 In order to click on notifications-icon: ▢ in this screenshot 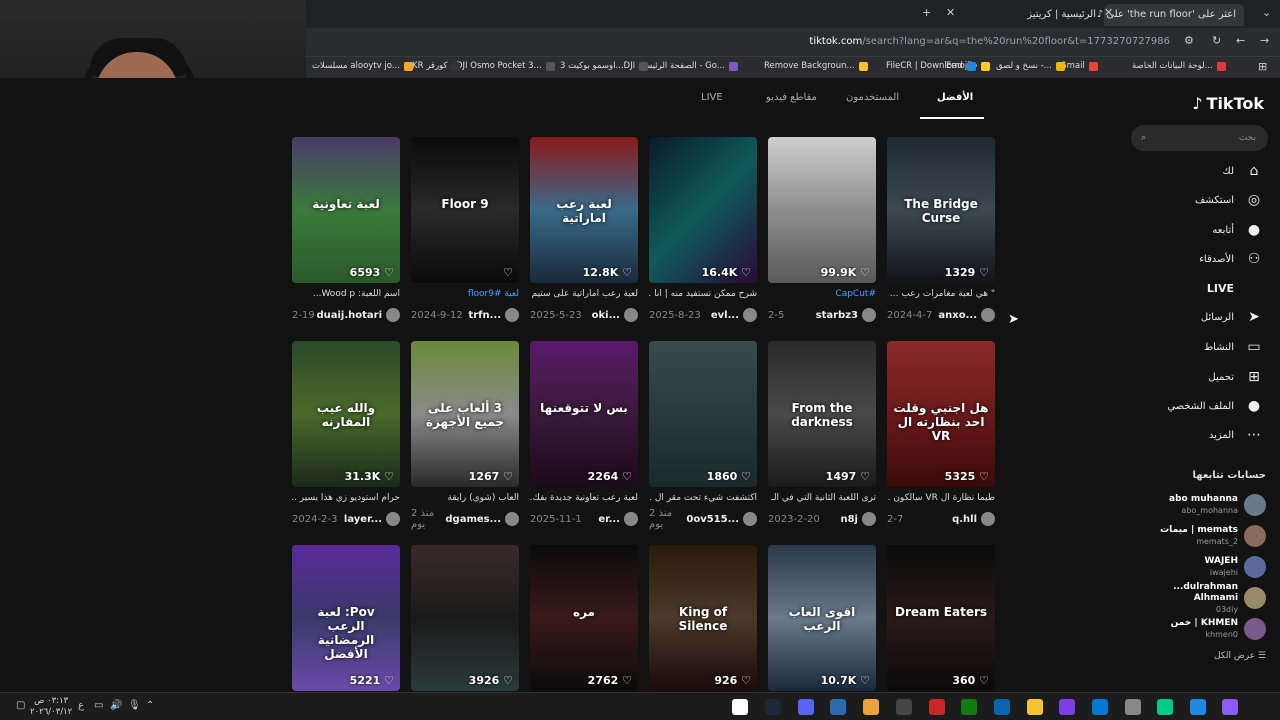, I will do `click(20, 705)`.